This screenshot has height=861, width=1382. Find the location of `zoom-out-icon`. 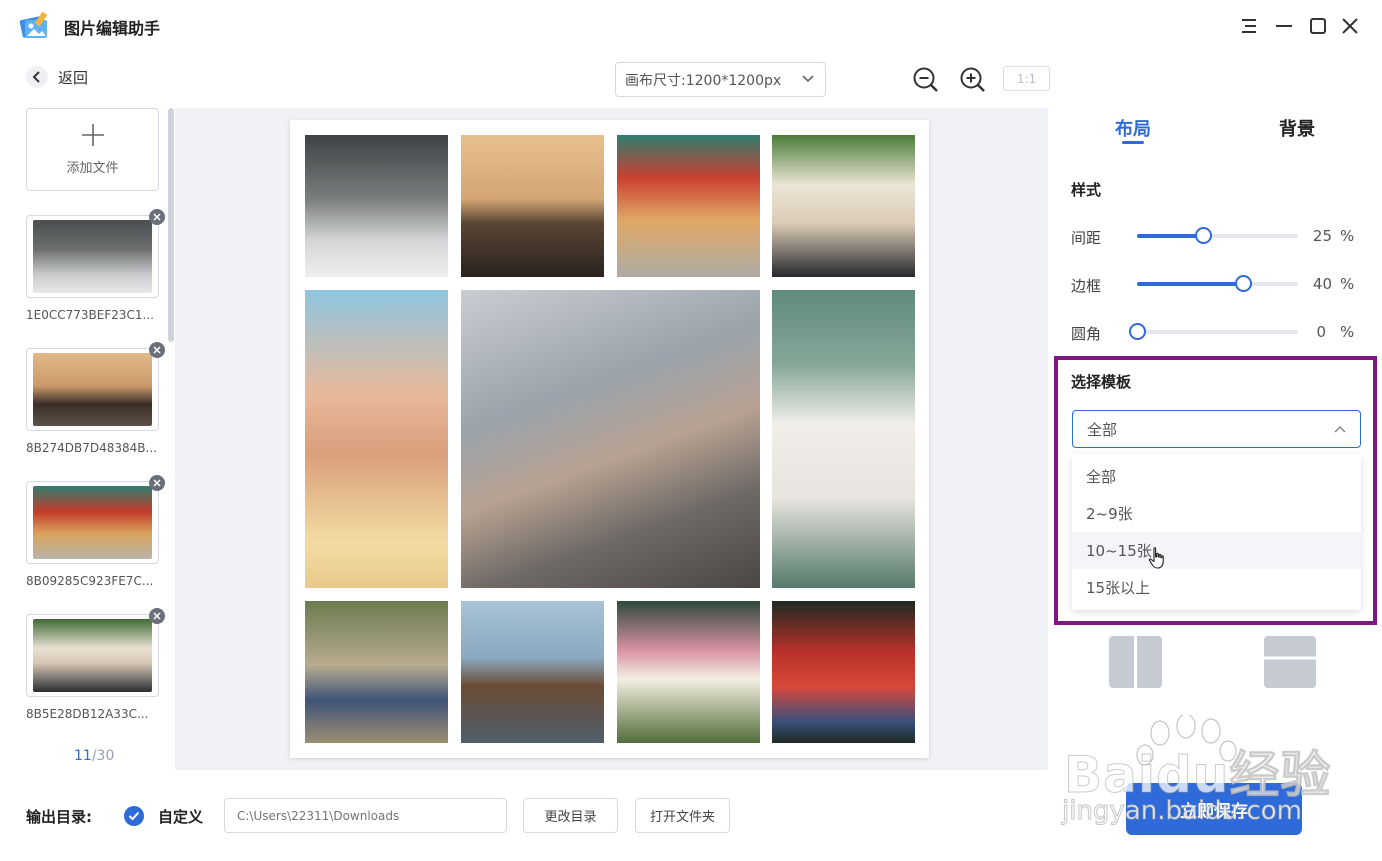

zoom-out-icon is located at coordinates (926, 80).